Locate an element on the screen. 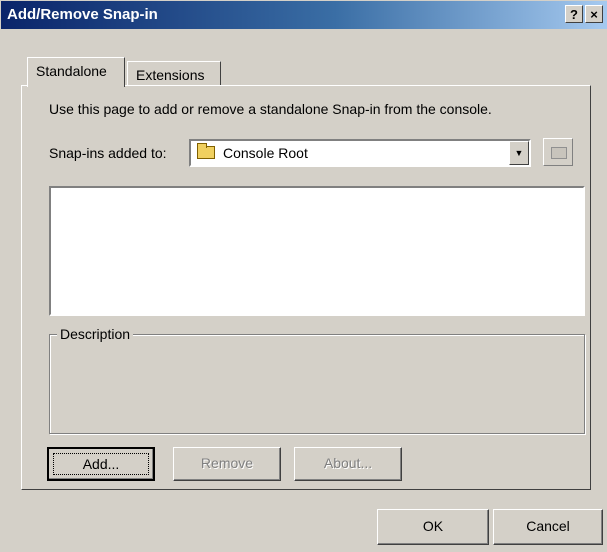 The height and width of the screenshot is (552, 607). dialog-title: Add/Remove Snap-in is located at coordinates (82, 14).